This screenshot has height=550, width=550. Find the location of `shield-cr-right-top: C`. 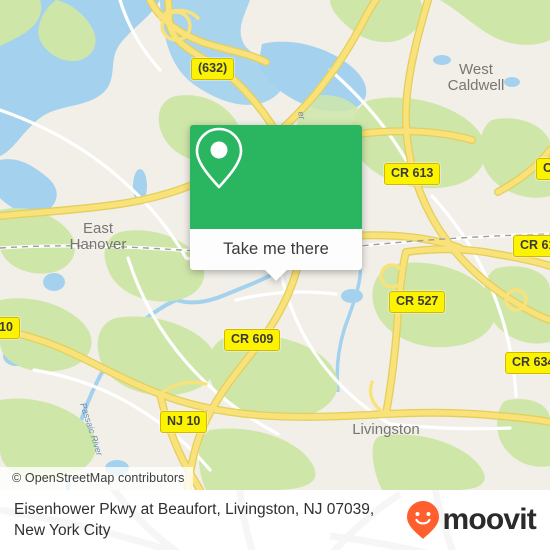

shield-cr-right-top: C is located at coordinates (543, 169).